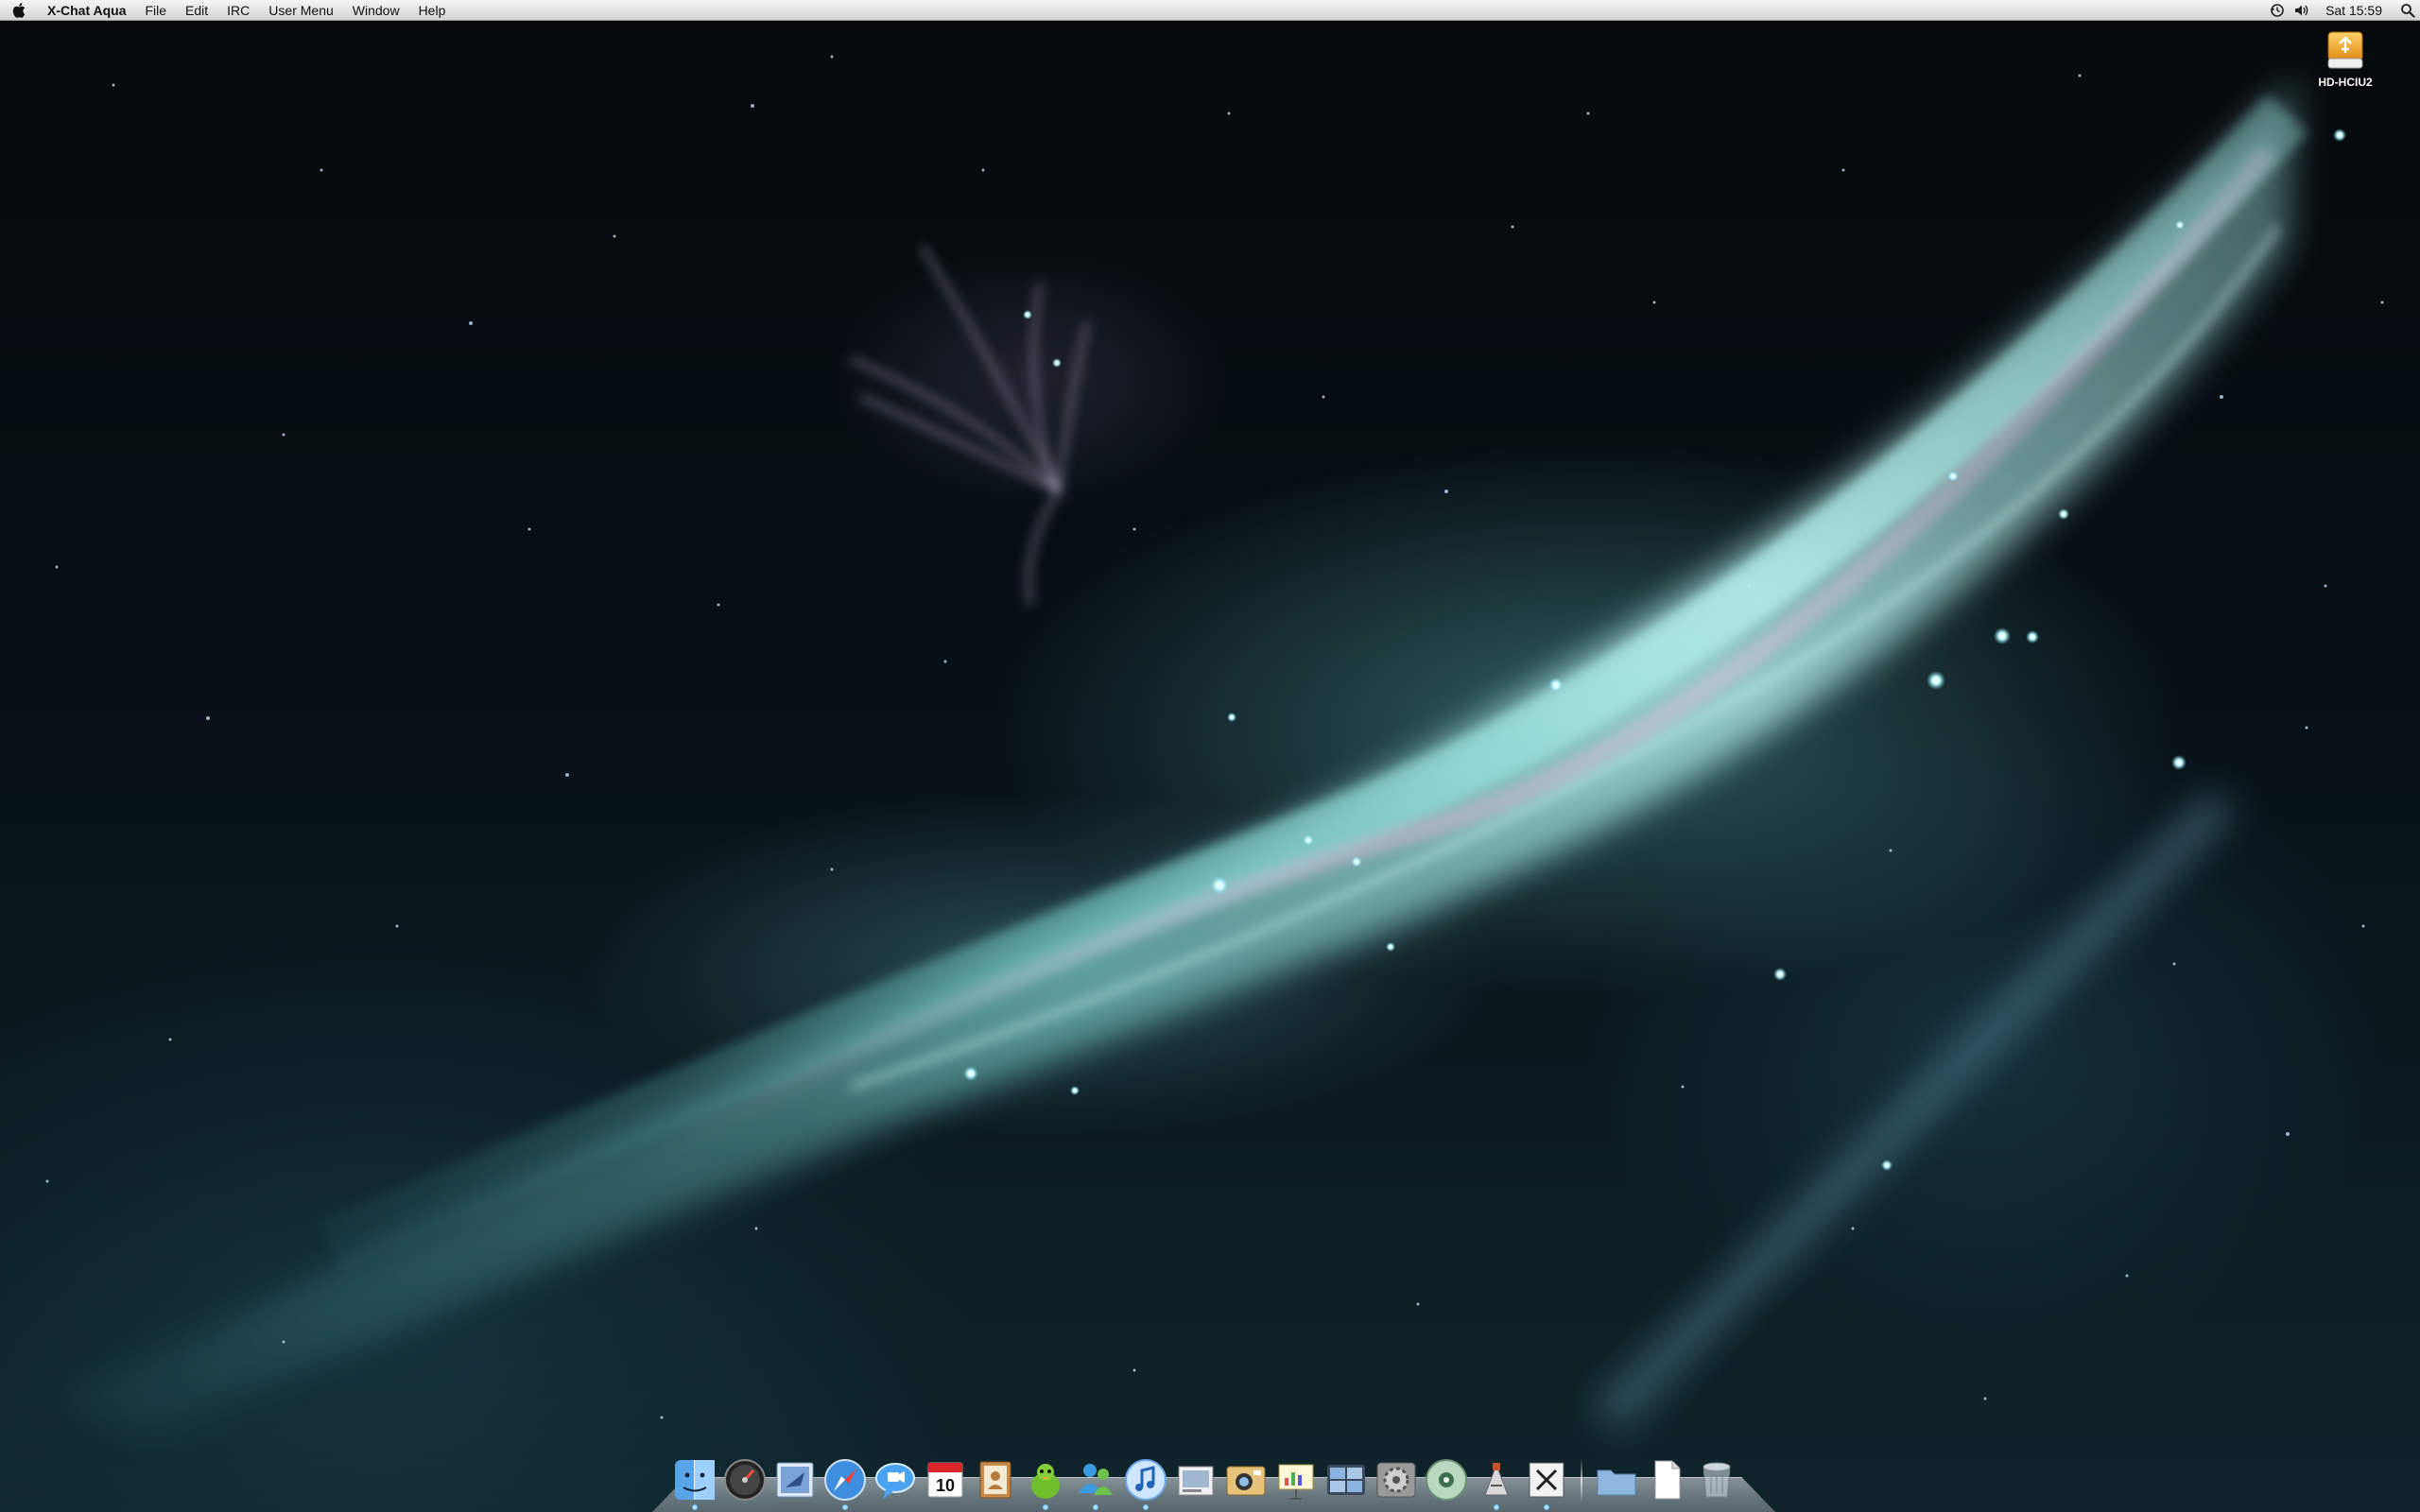 The image size is (2420, 1512). Describe the element at coordinates (2277, 10) in the screenshot. I see `time-machine-icon` at that location.